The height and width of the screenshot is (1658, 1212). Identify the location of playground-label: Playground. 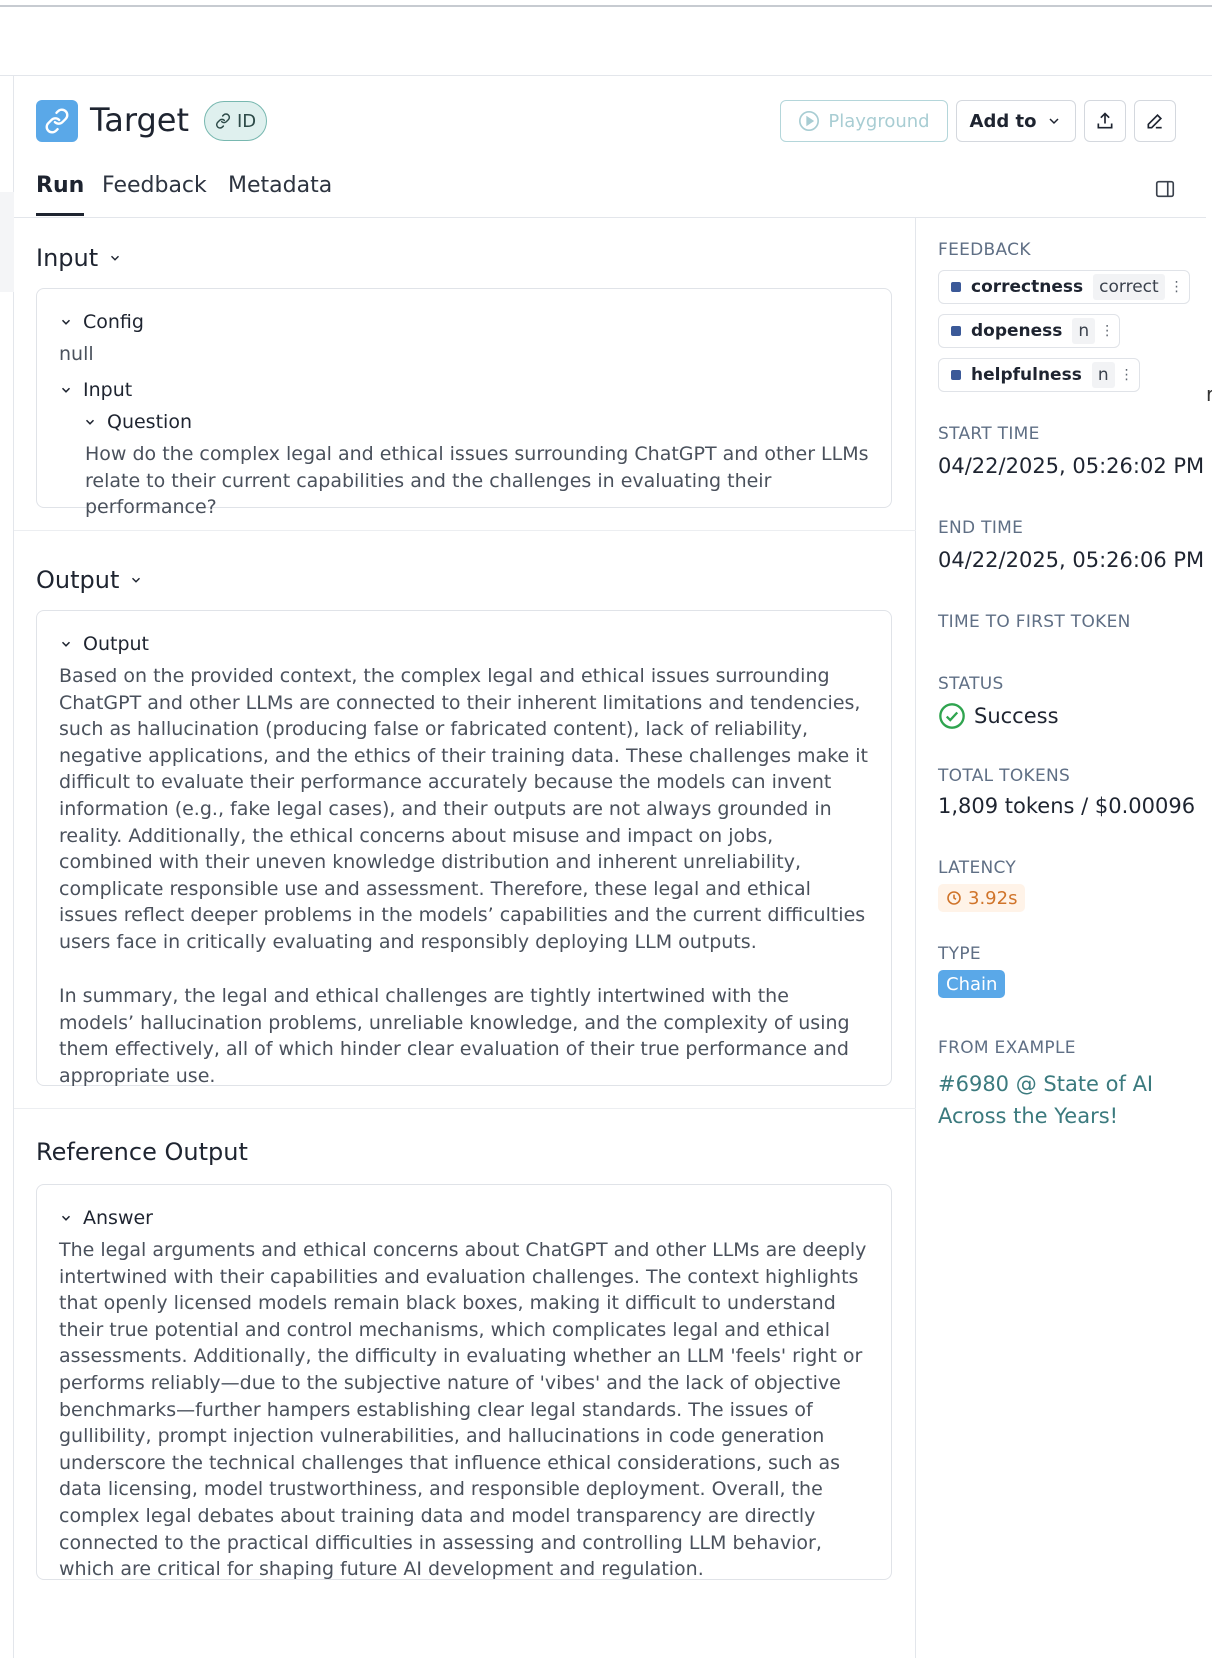
(879, 121).